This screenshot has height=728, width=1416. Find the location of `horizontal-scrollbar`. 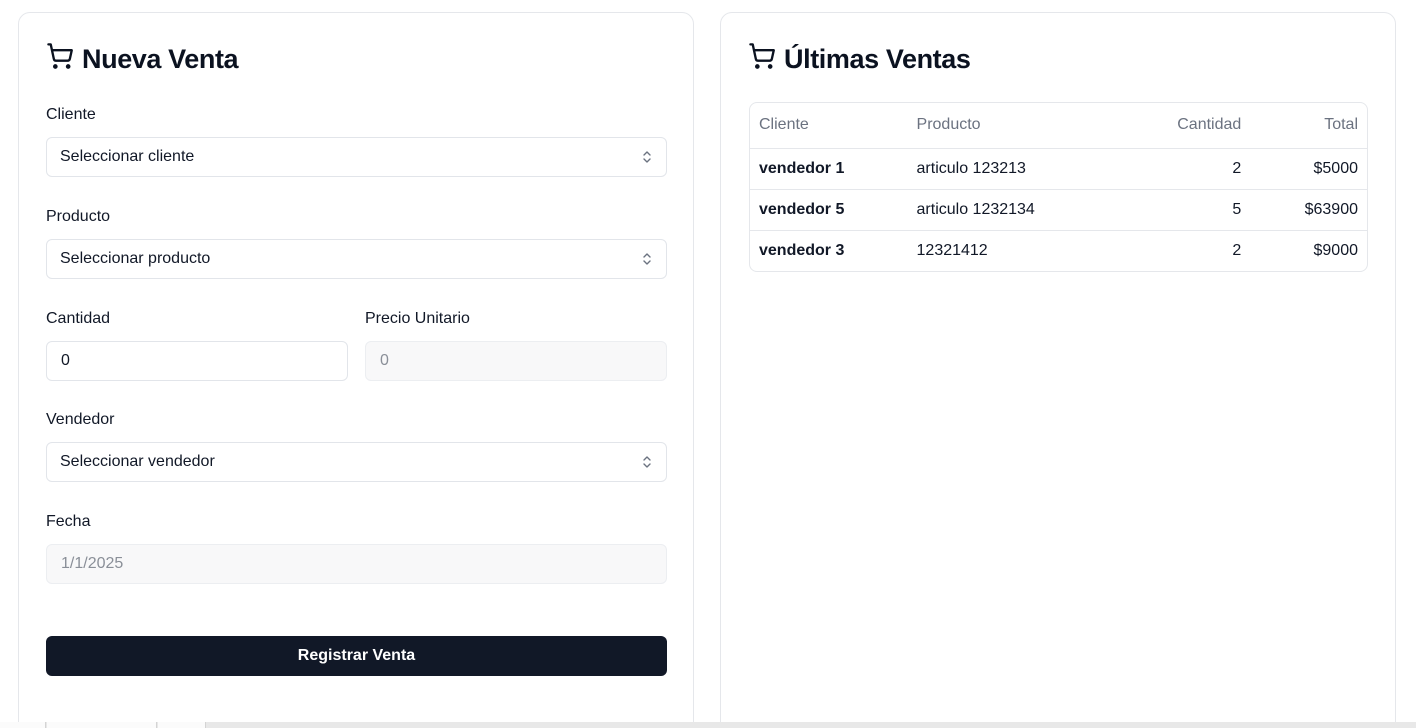

horizontal-scrollbar is located at coordinates (708, 725).